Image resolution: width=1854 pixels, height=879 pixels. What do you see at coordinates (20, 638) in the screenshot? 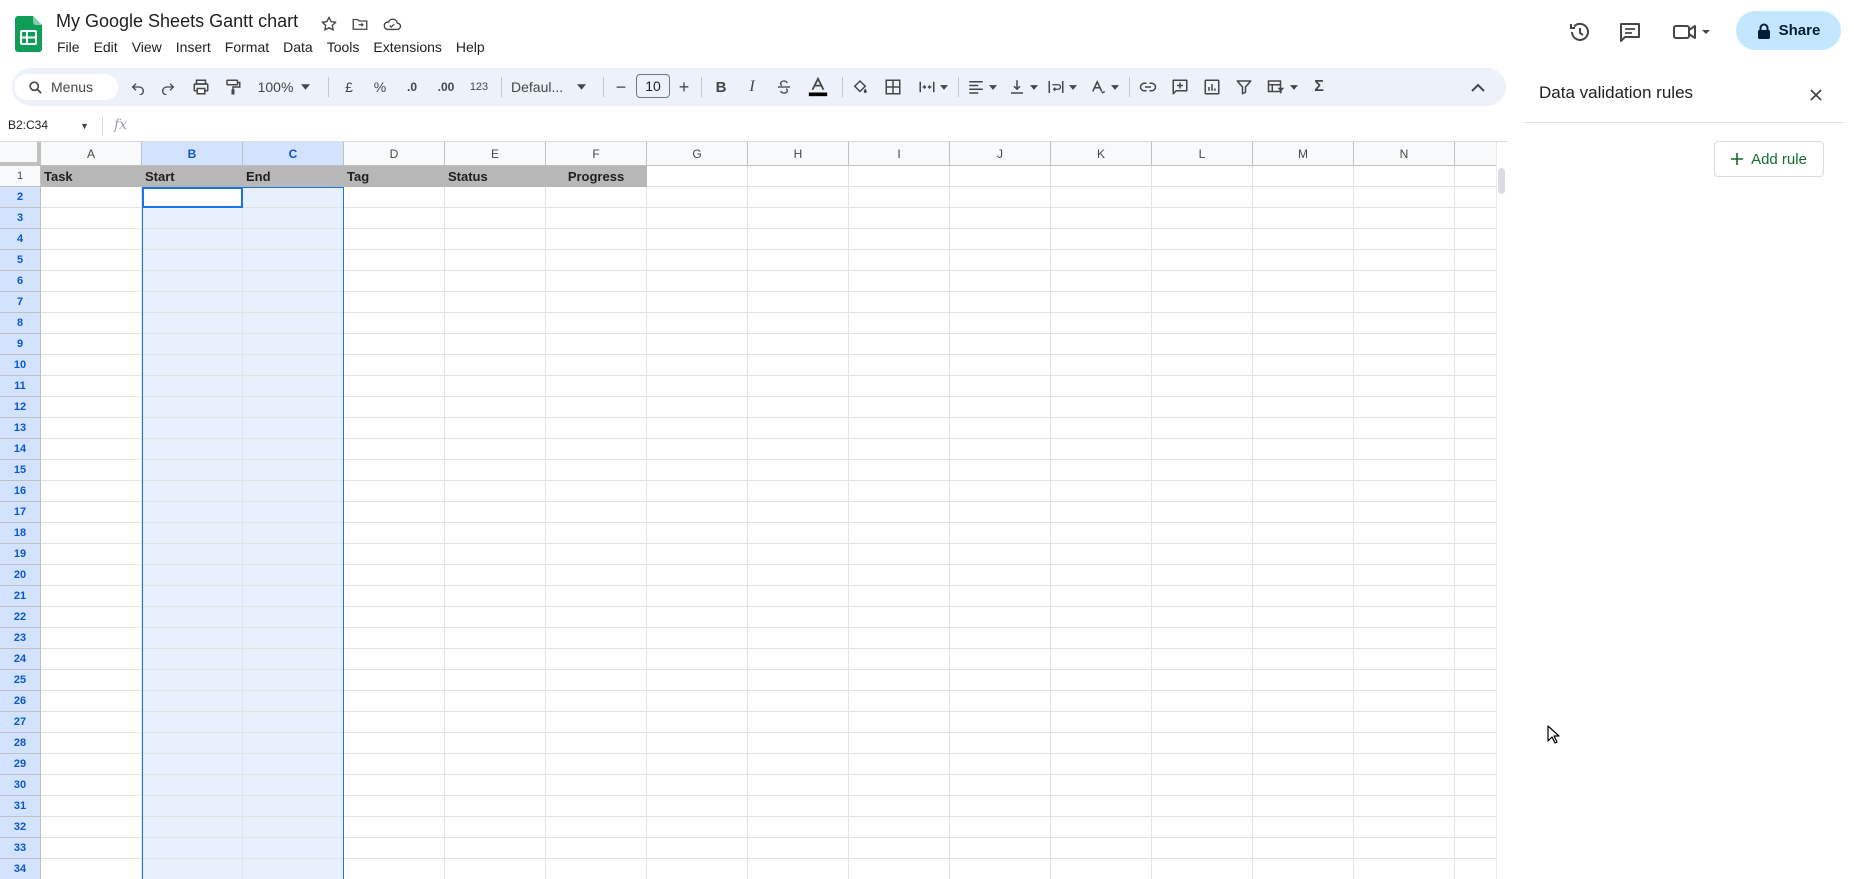
I see `row-header-23: 23` at bounding box center [20, 638].